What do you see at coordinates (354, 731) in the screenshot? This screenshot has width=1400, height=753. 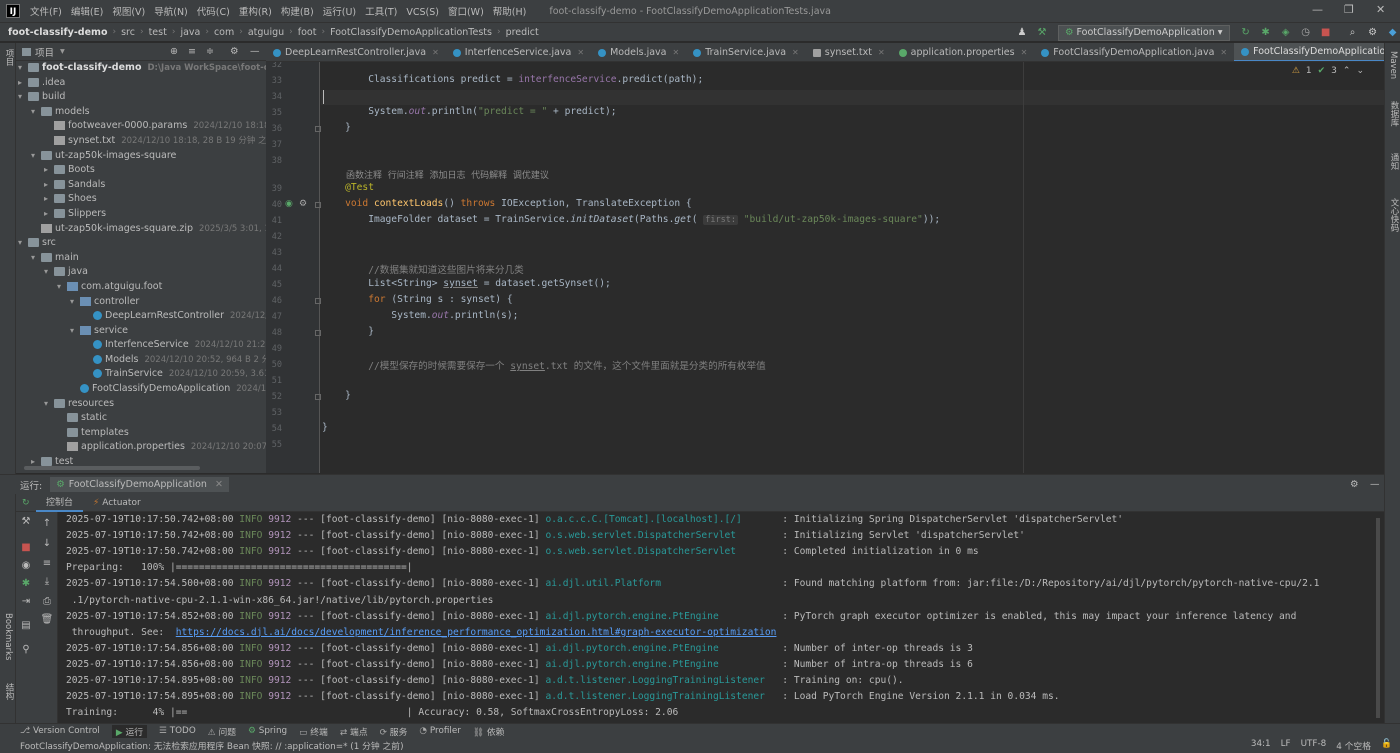 I see `bottom-tool-button: ⇄ 端点` at bounding box center [354, 731].